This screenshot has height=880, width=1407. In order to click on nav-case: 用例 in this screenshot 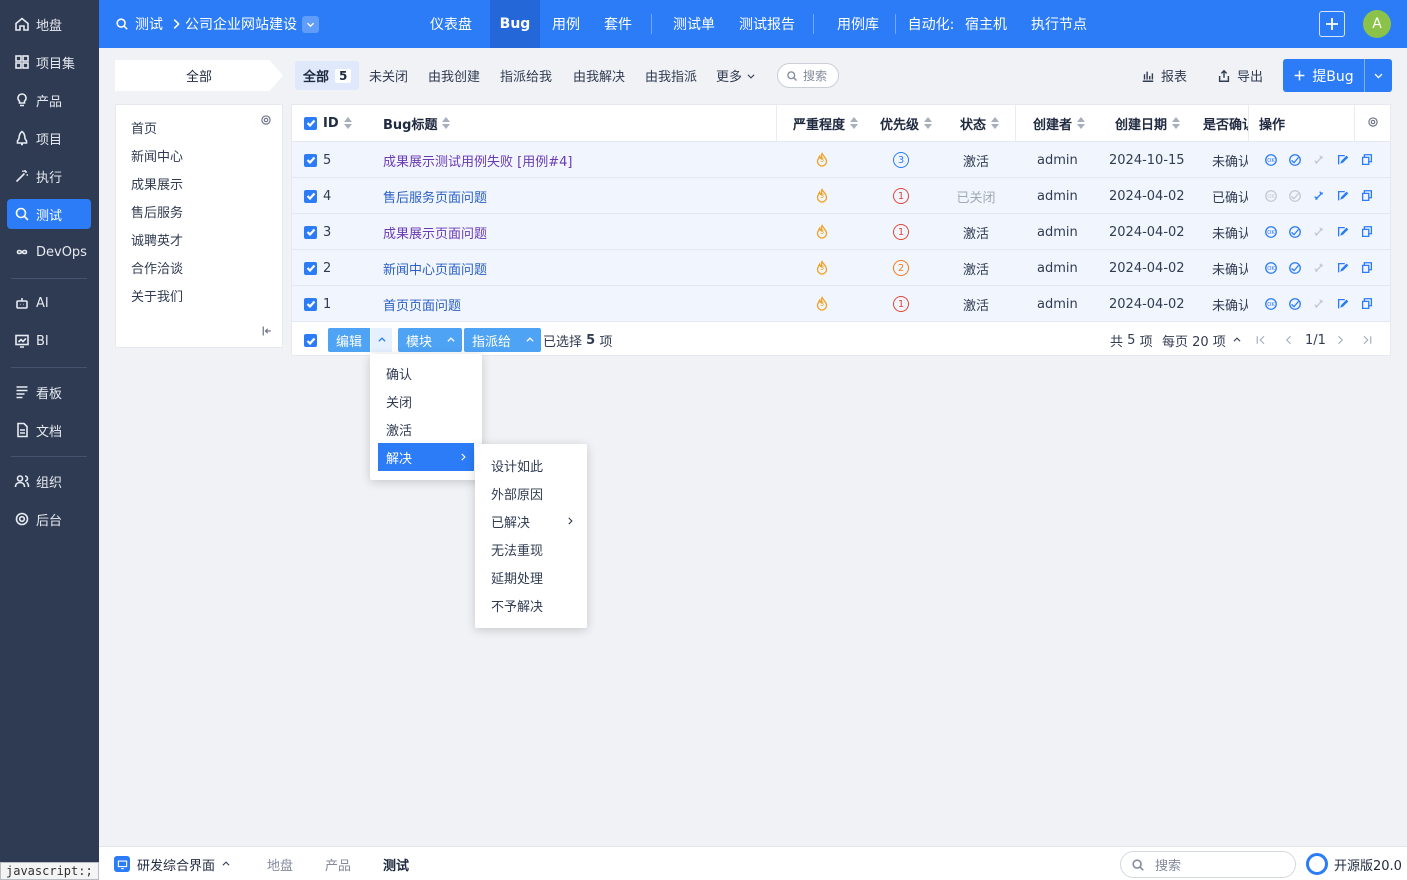, I will do `click(566, 24)`.